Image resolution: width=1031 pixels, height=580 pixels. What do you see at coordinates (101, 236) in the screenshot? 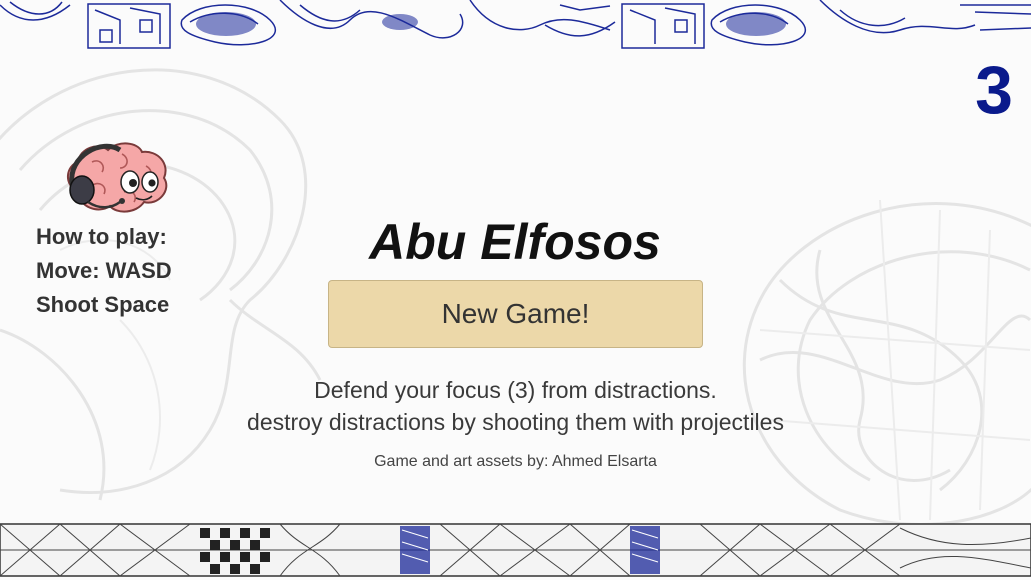
I see `how-to-play-heading: How to play:` at bounding box center [101, 236].